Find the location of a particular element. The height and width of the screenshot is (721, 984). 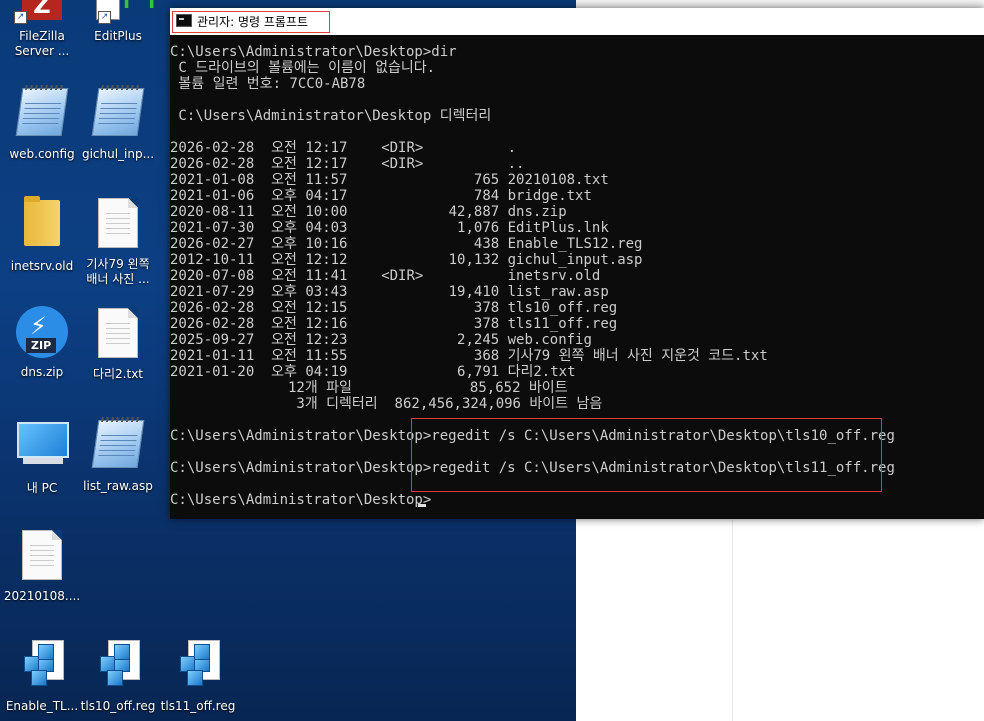

desktop-icon-dari2: 다리2.txt is located at coordinates (118, 343).